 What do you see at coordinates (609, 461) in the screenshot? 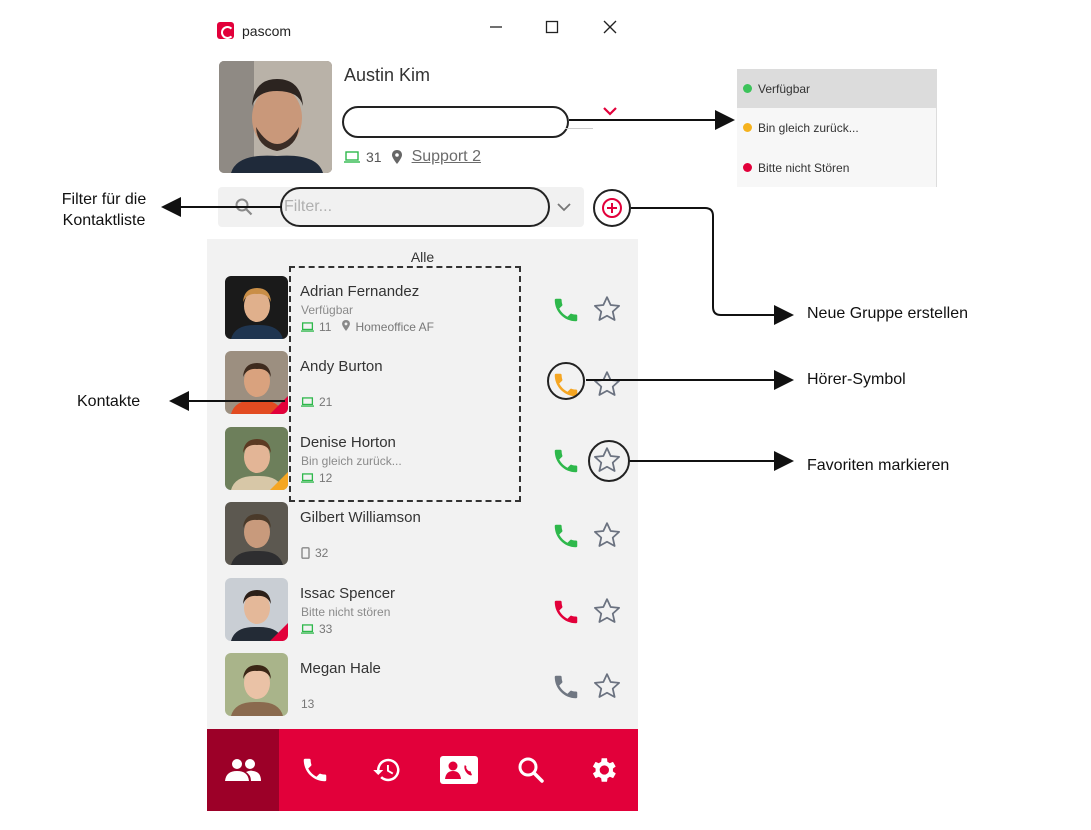
I see `favorite-highlight-circle` at bounding box center [609, 461].